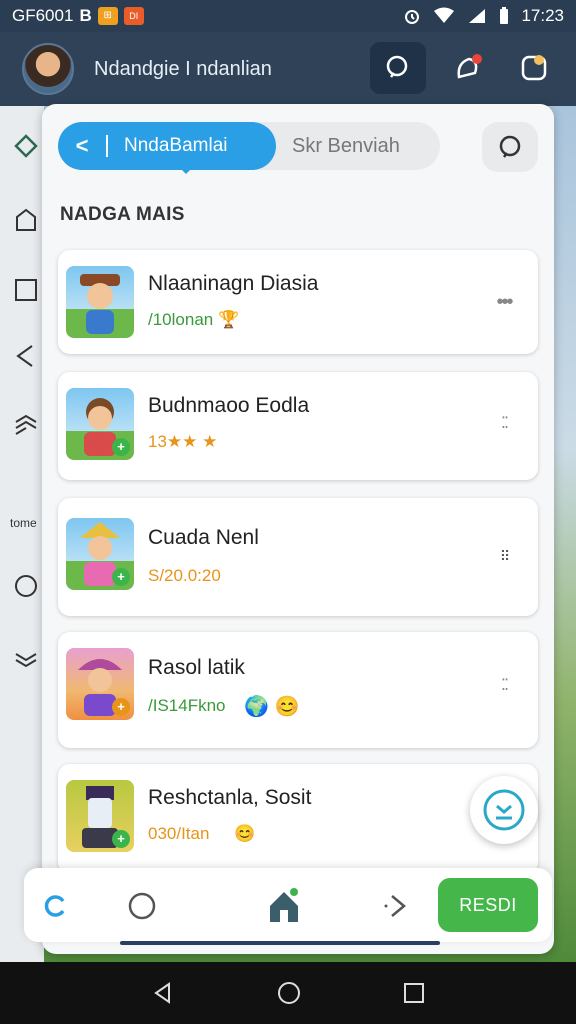  I want to click on home-icon, so click(284, 905).